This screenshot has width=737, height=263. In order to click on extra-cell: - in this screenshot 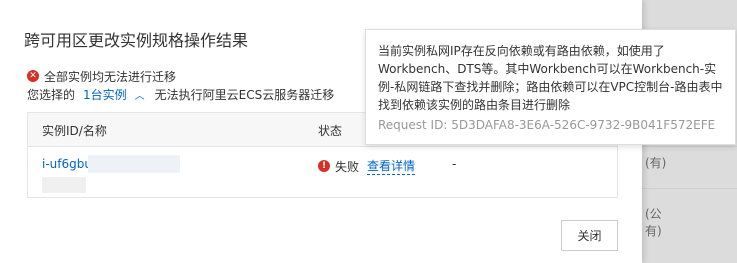, I will do `click(454, 164)`.